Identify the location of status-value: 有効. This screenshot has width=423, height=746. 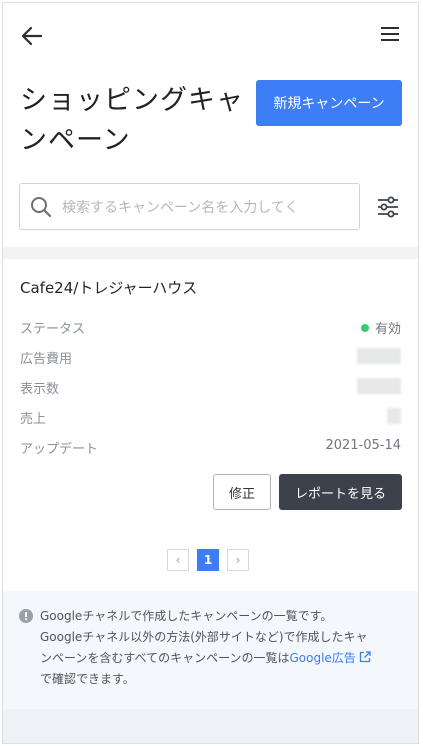
(380, 327).